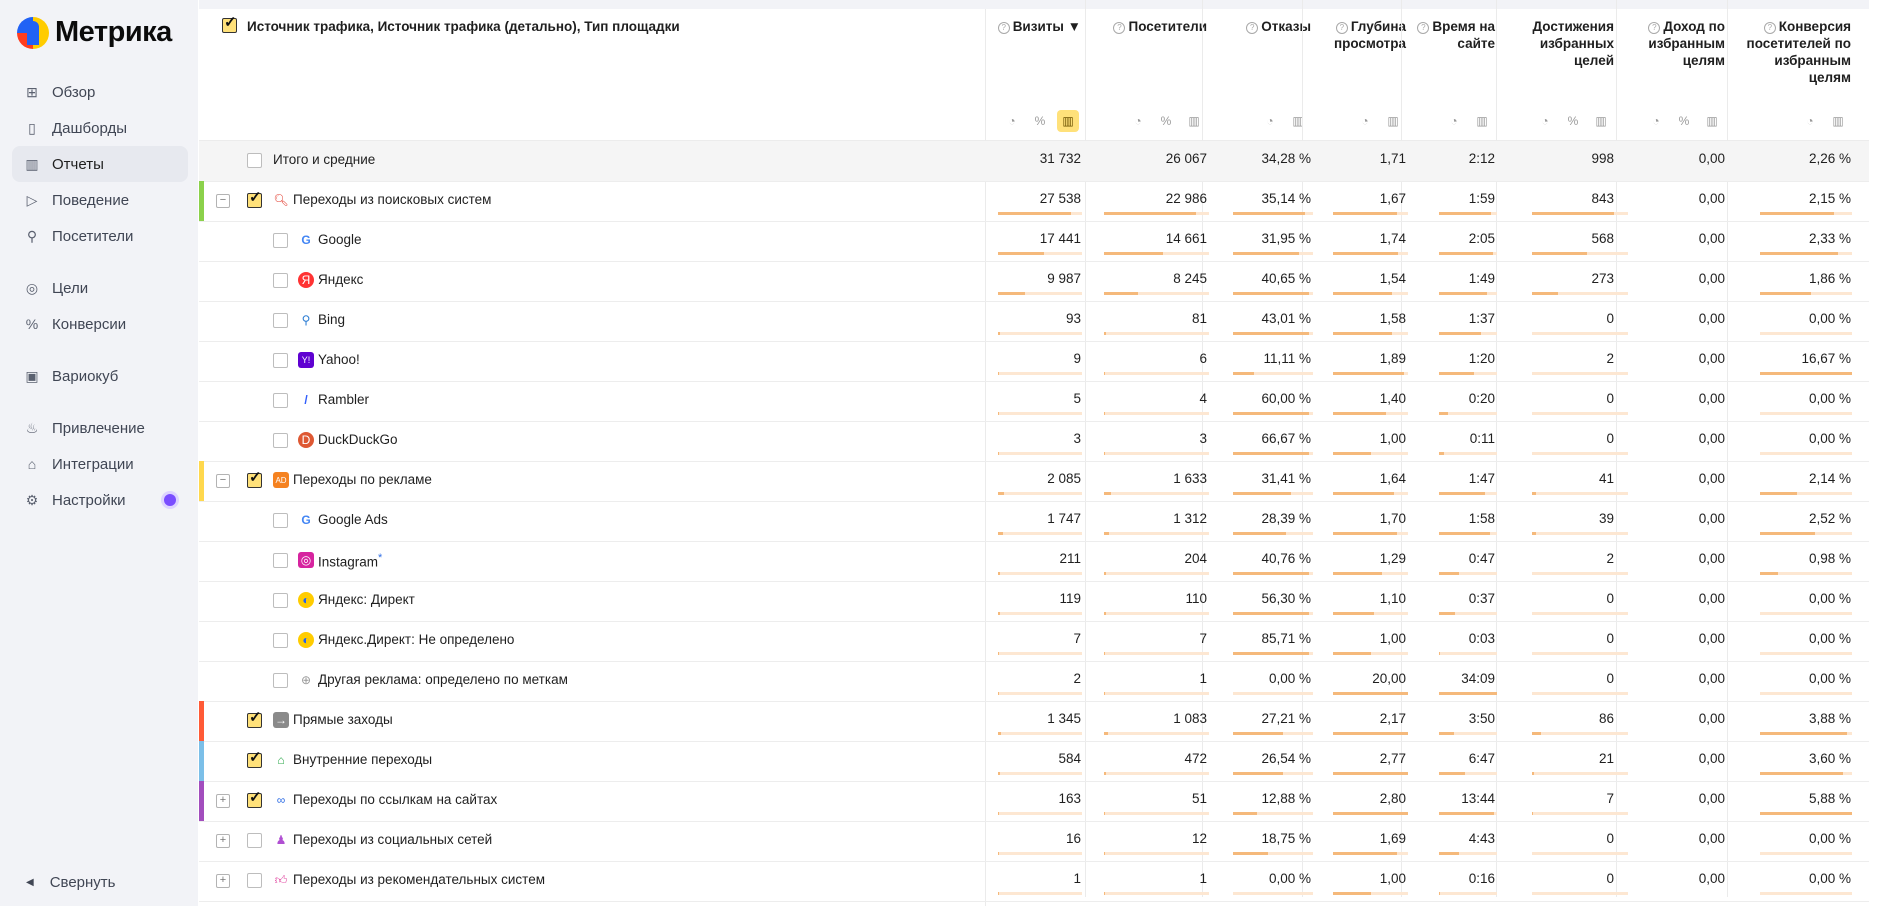  I want to click on row-label: Instagram*, so click(350, 561).